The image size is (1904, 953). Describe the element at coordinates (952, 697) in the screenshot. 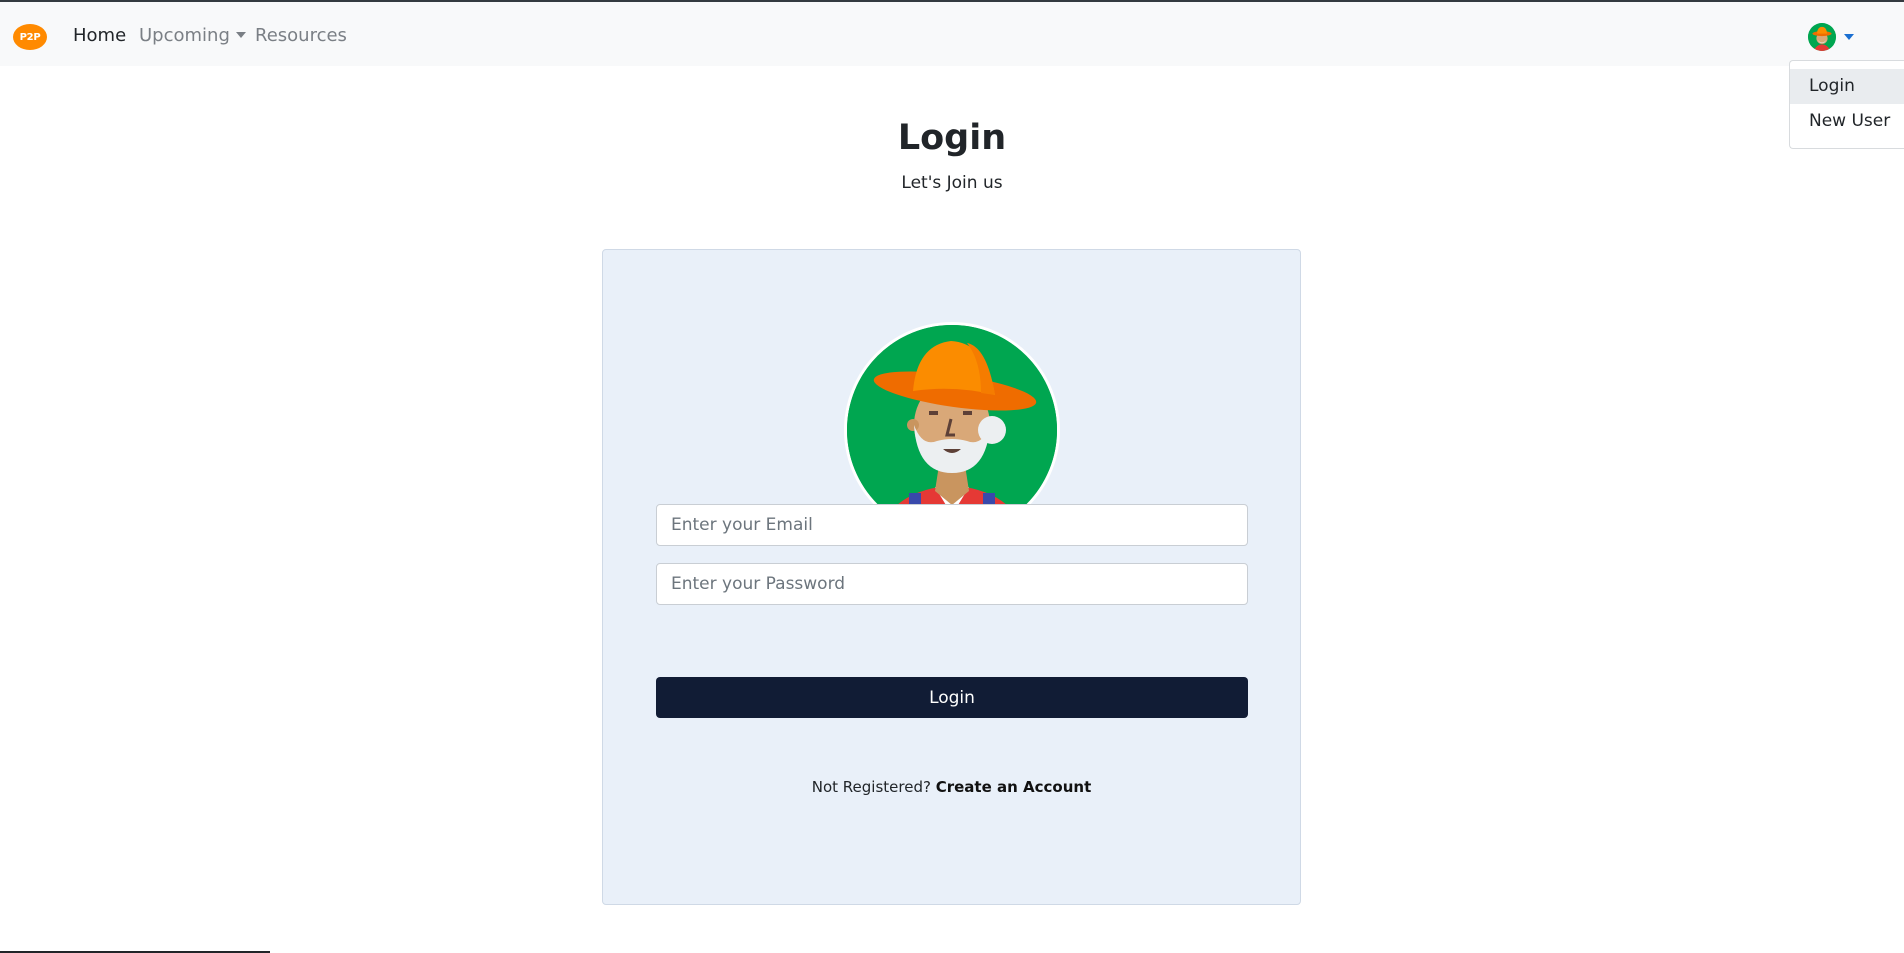

I see `login-button: Login` at that location.